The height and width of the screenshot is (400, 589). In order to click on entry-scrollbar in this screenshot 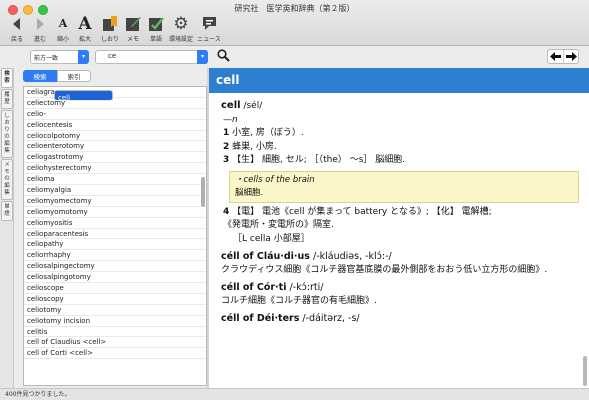, I will do `click(585, 371)`.